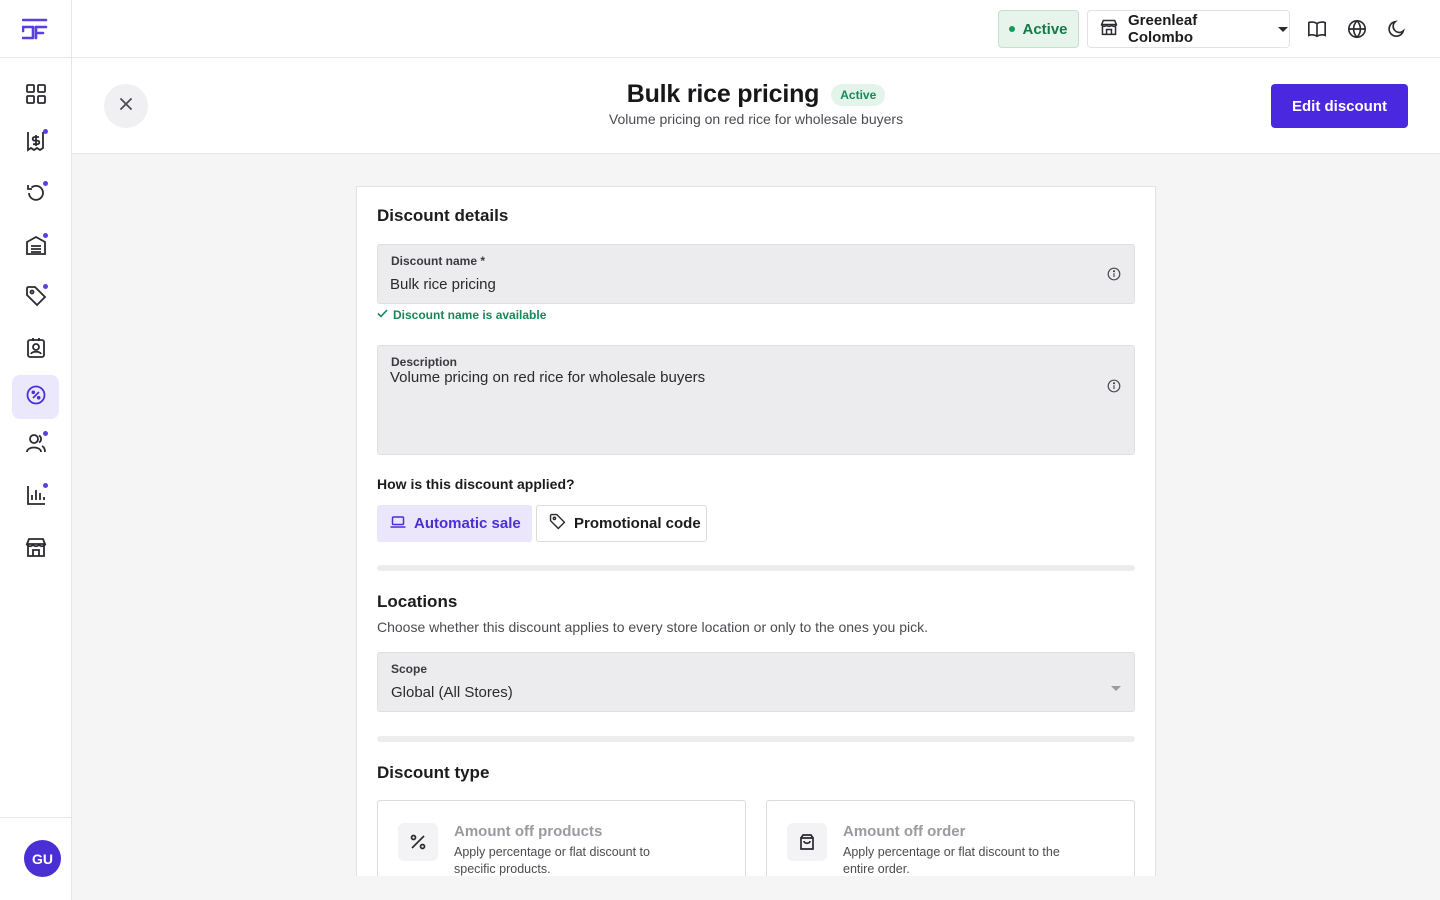 Image resolution: width=1440 pixels, height=900 pixels. I want to click on sidebar-item-sales, so click(35, 143).